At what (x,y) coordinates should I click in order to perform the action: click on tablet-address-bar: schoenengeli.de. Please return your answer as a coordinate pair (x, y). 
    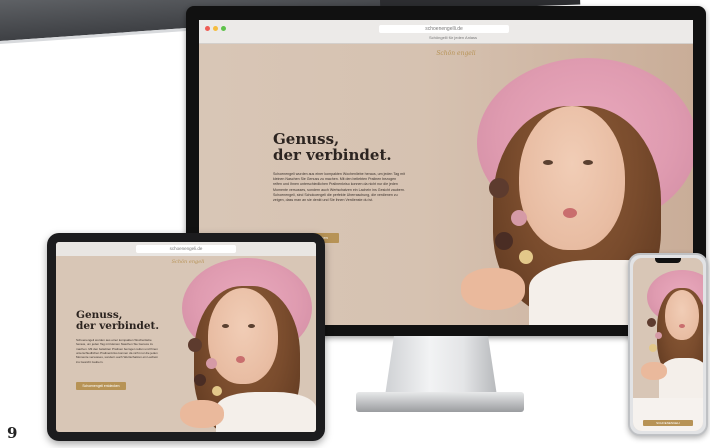
    Looking at the image, I should click on (186, 249).